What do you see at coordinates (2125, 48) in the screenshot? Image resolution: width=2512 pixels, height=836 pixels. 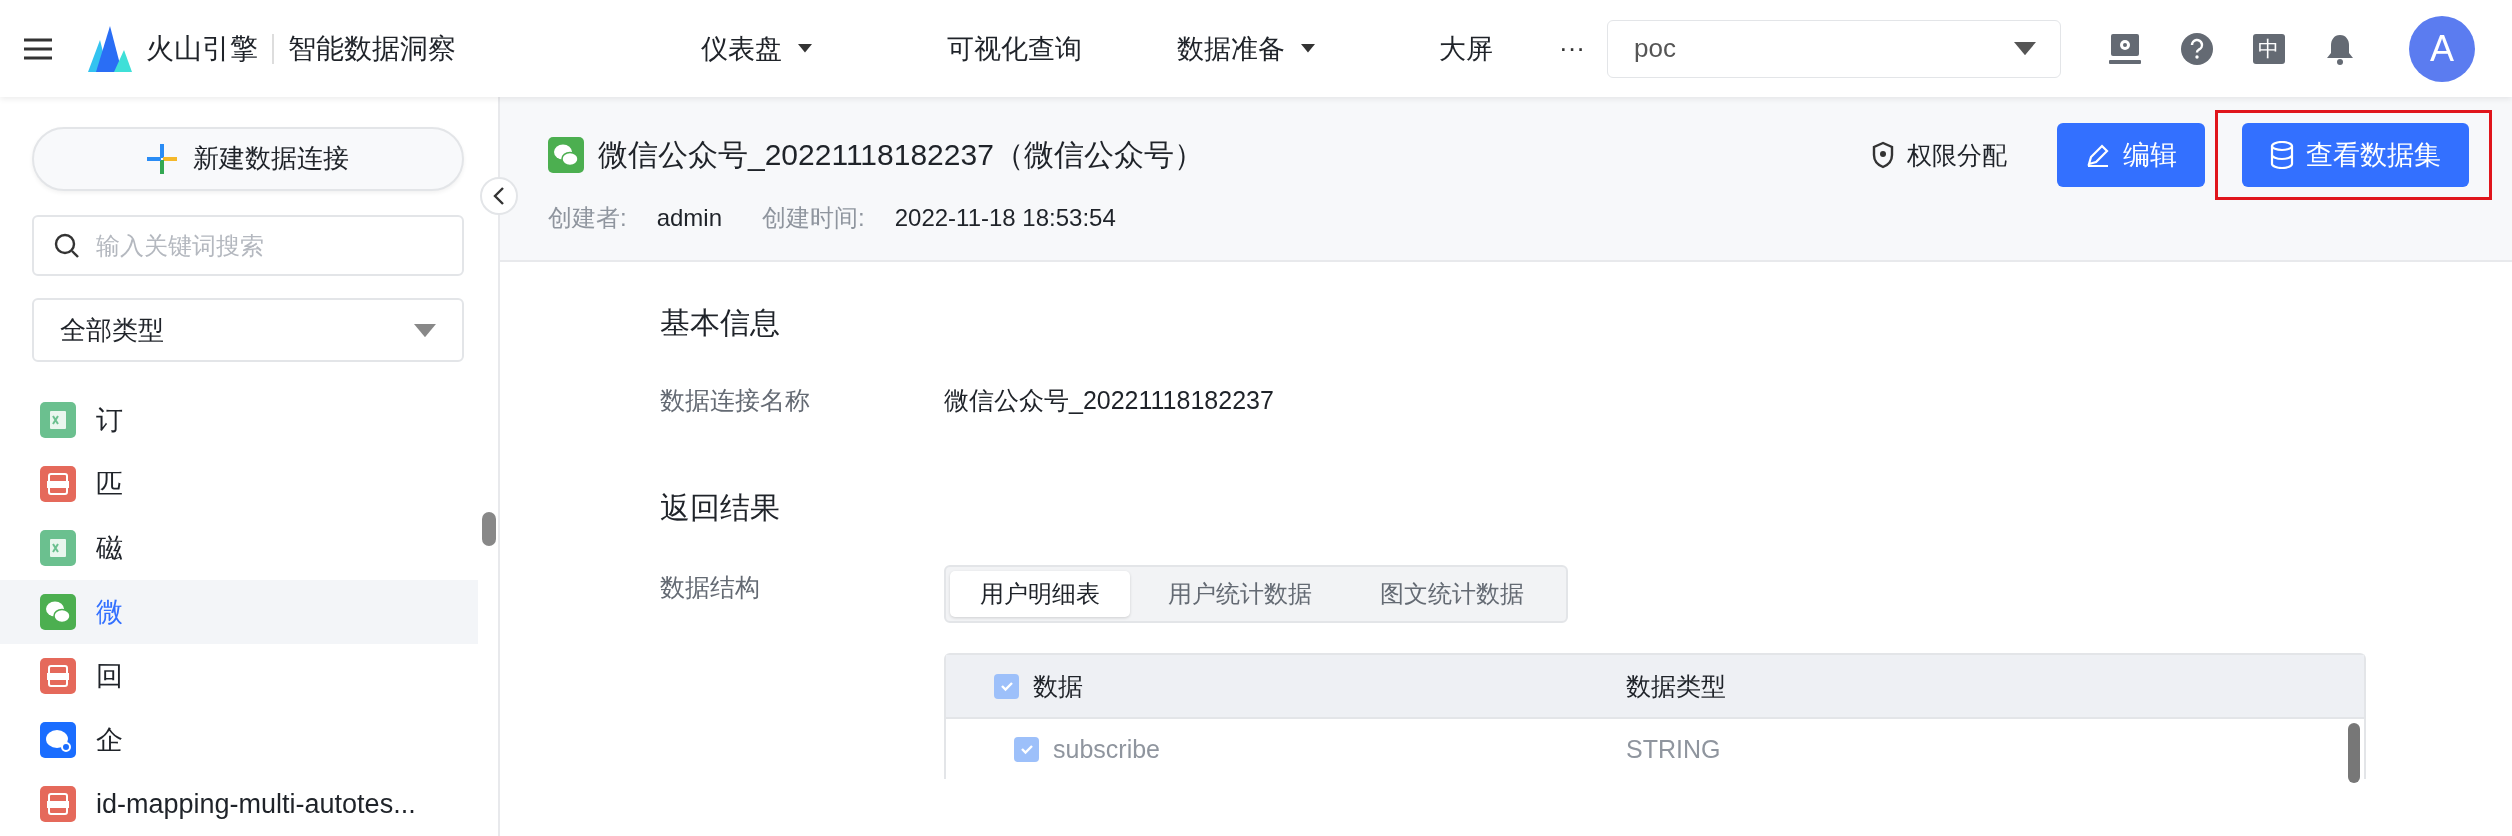 I see `monitor-settings-icon` at bounding box center [2125, 48].